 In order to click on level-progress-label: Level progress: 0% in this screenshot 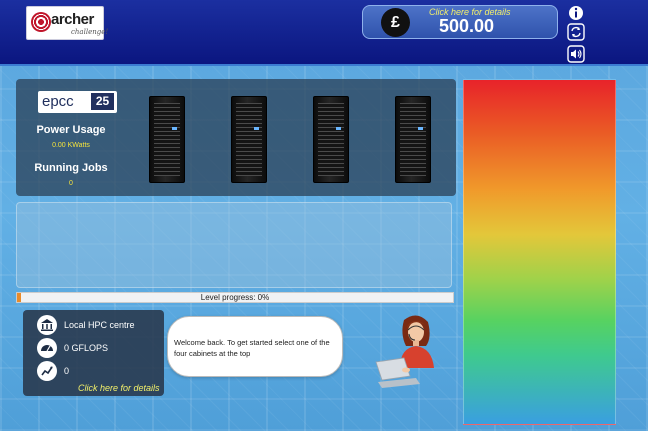, I will do `click(235, 297)`.